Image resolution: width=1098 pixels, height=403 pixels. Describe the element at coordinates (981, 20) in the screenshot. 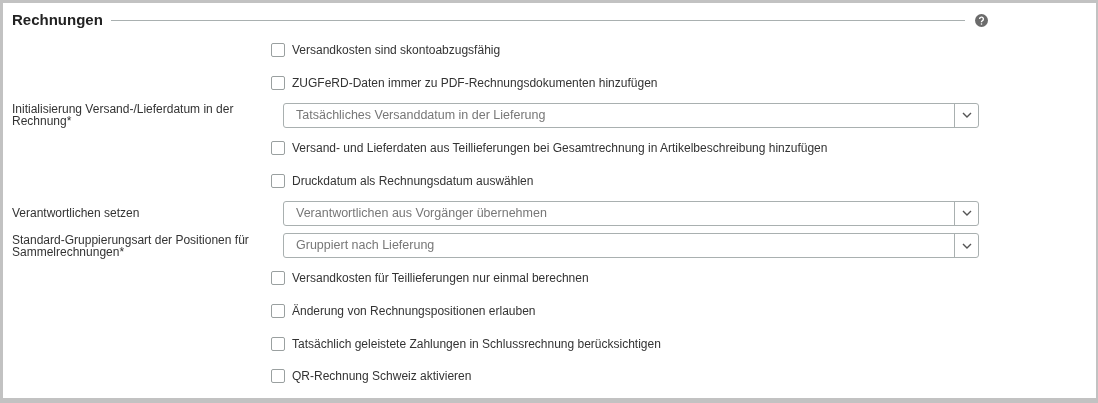

I see `help-icon` at that location.